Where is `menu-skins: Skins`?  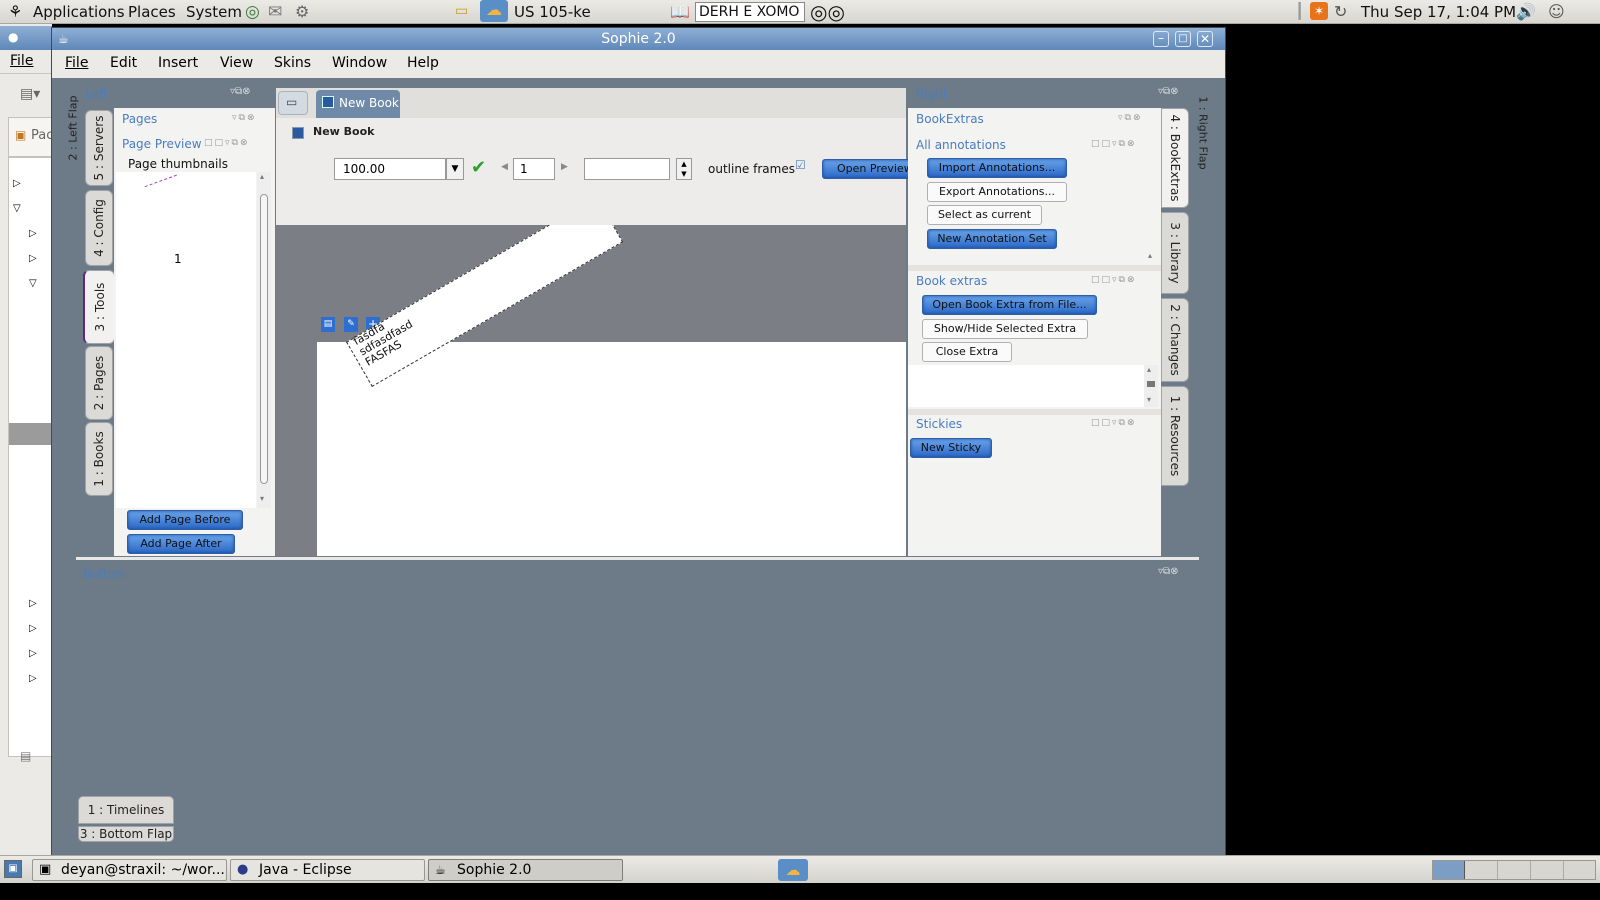
menu-skins: Skins is located at coordinates (292, 63).